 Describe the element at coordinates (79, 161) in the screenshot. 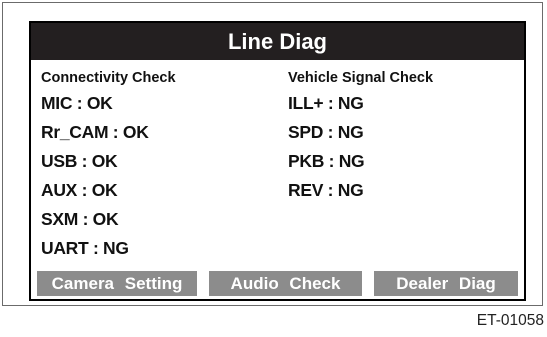

I see `status-usb: USB : OK` at that location.